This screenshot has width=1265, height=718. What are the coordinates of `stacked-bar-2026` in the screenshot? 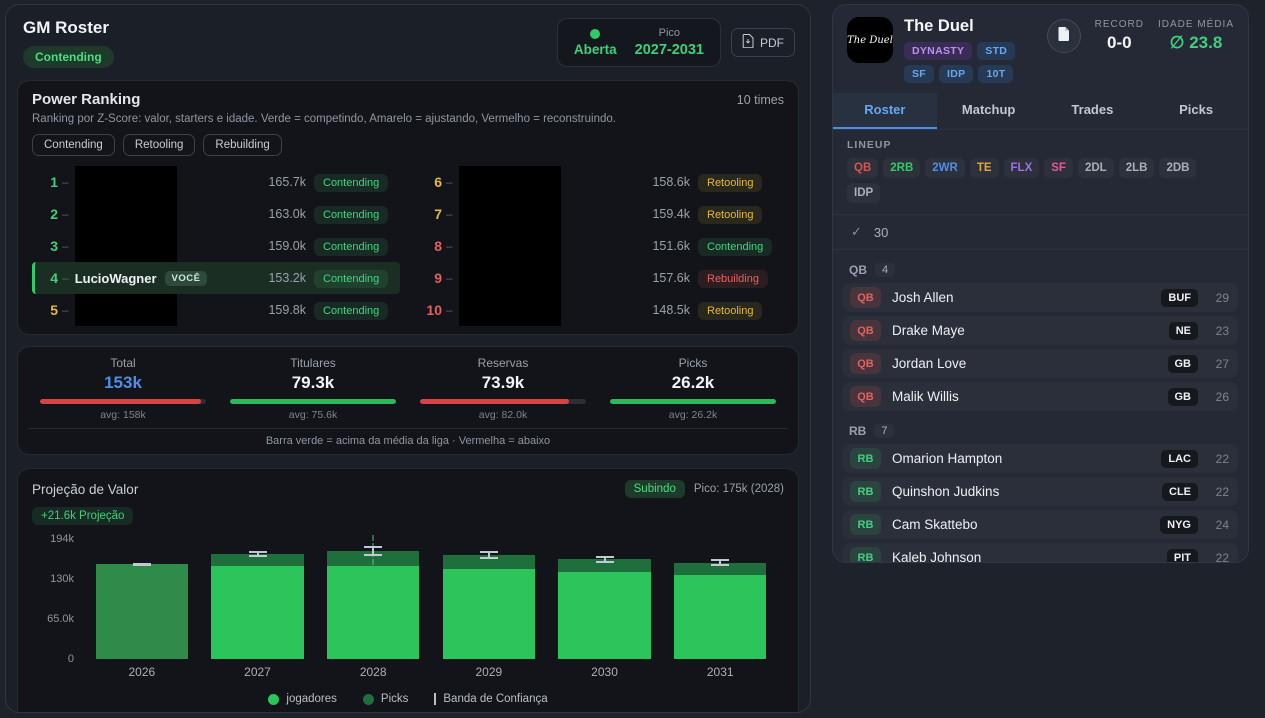 It's located at (142, 611).